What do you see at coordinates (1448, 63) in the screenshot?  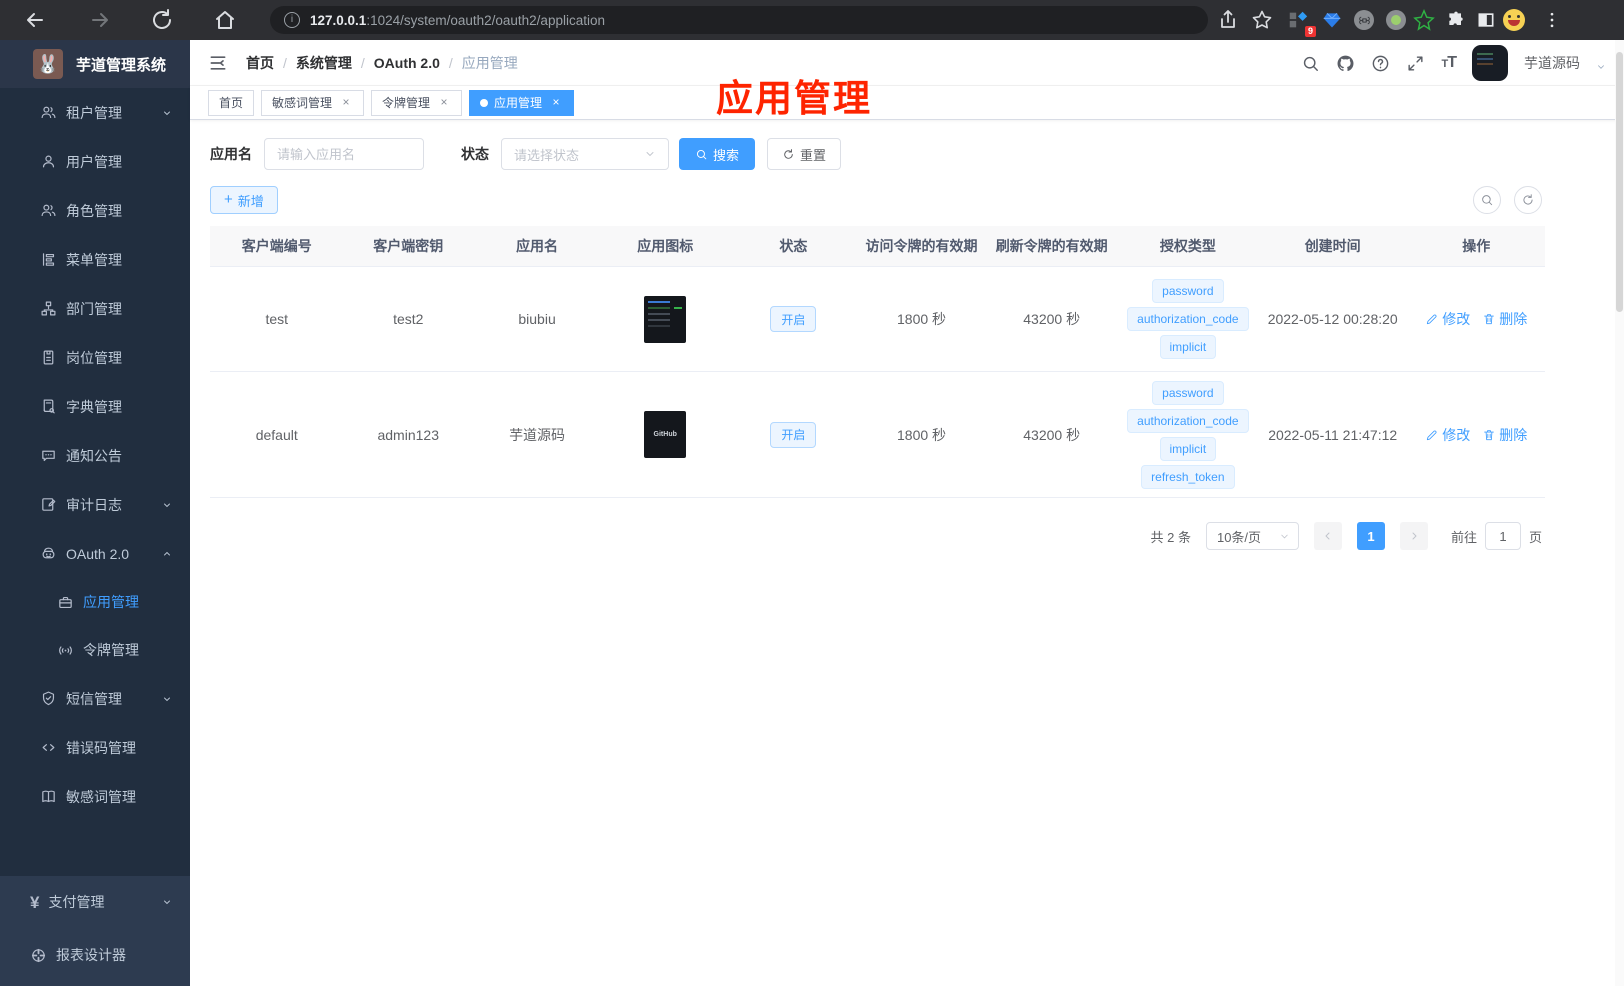 I see `font-size-icon: TT` at bounding box center [1448, 63].